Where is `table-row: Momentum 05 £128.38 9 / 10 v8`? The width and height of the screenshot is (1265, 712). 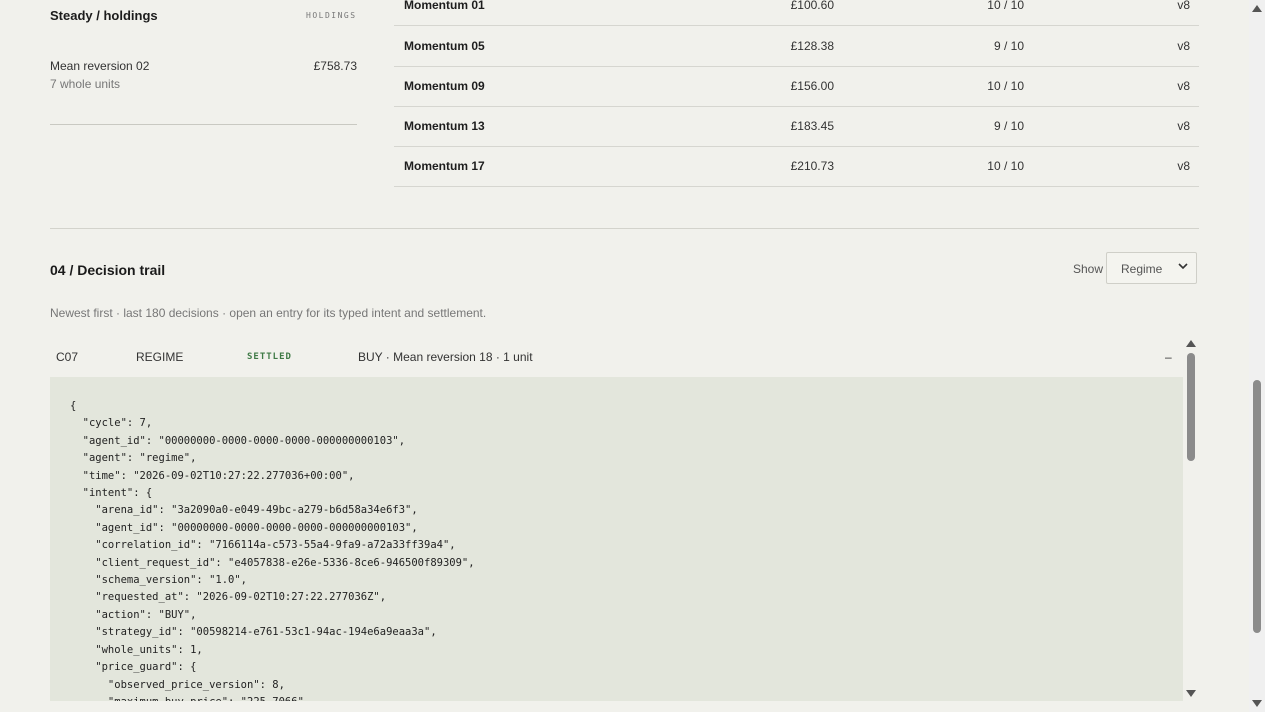
table-row: Momentum 05 £128.38 9 / 10 v8 is located at coordinates (796, 46).